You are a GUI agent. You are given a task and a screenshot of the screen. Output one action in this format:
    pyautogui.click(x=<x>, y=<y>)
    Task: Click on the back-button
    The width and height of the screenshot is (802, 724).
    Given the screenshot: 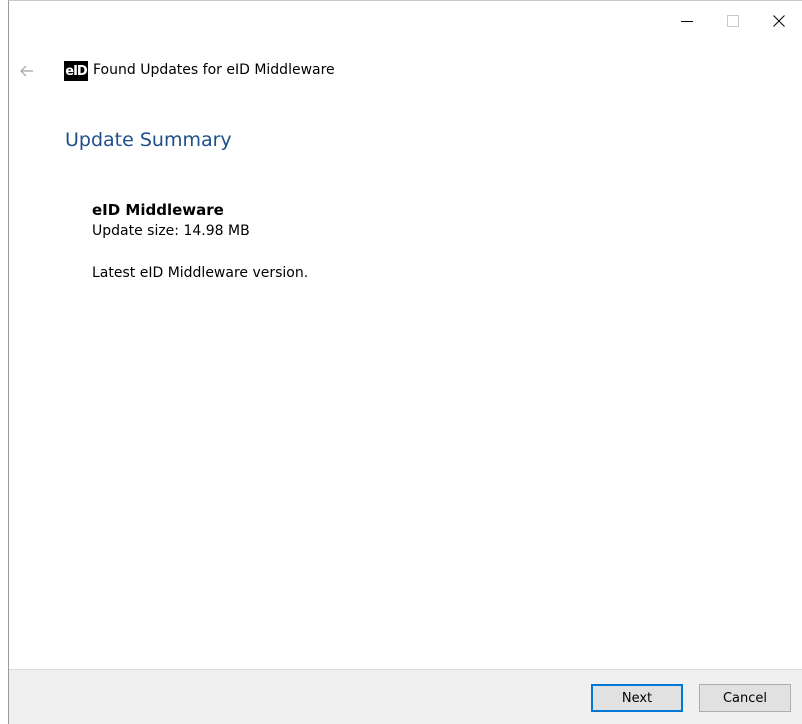 What is the action you would take?
    pyautogui.click(x=27, y=71)
    